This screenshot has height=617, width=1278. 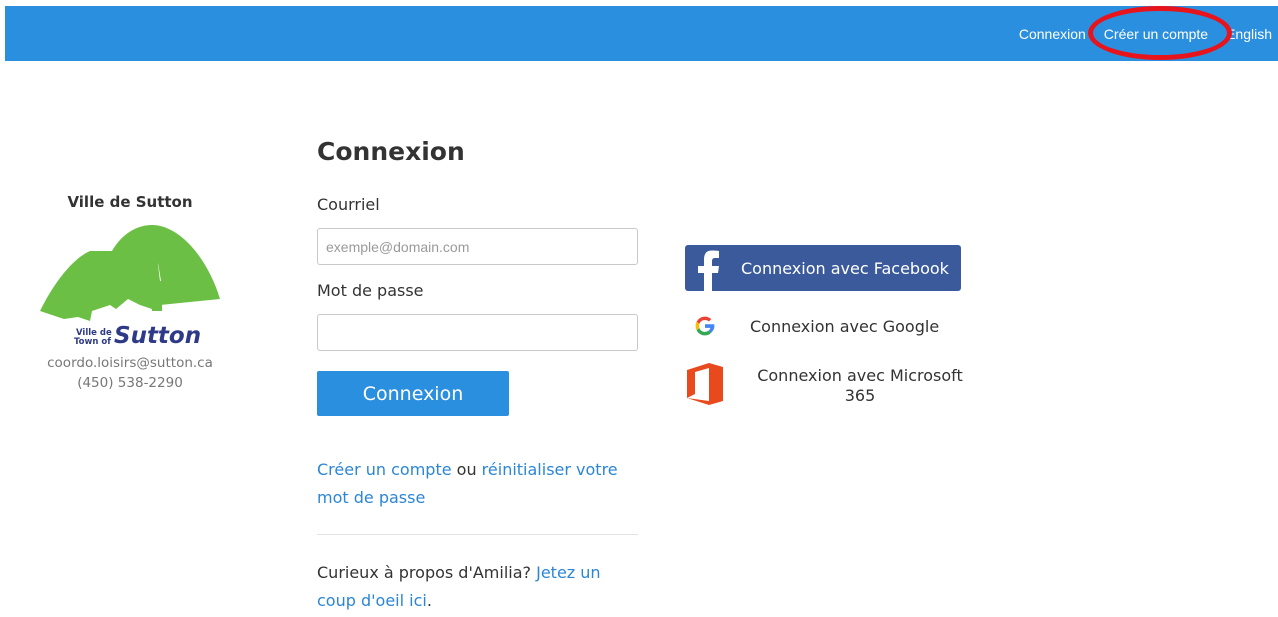 I want to click on login-button: Connexion, so click(x=413, y=393).